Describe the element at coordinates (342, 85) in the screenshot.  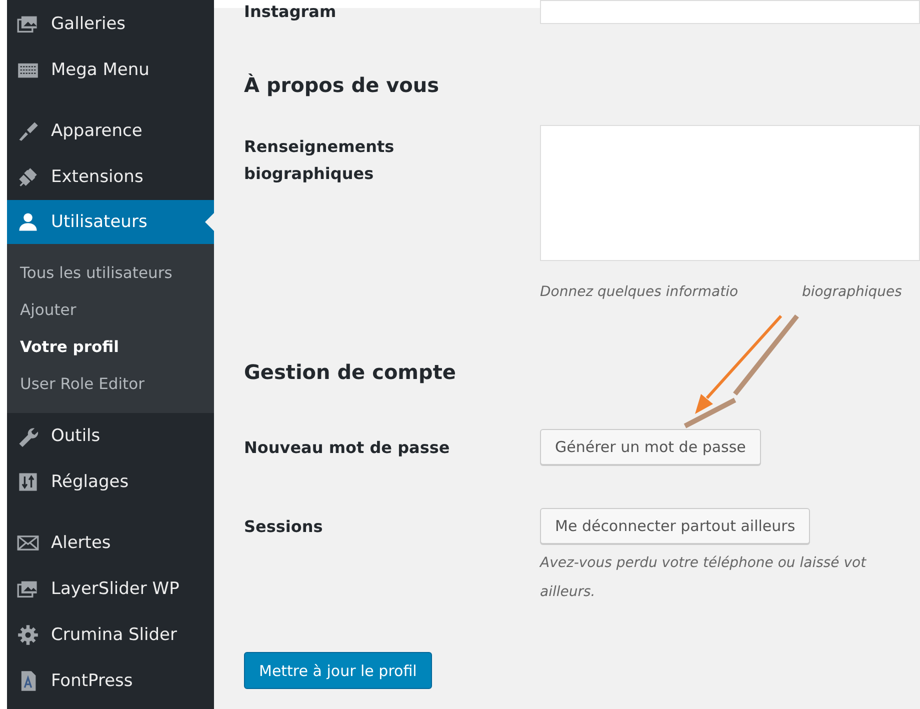
I see `section-heading: À propos de vous` at that location.